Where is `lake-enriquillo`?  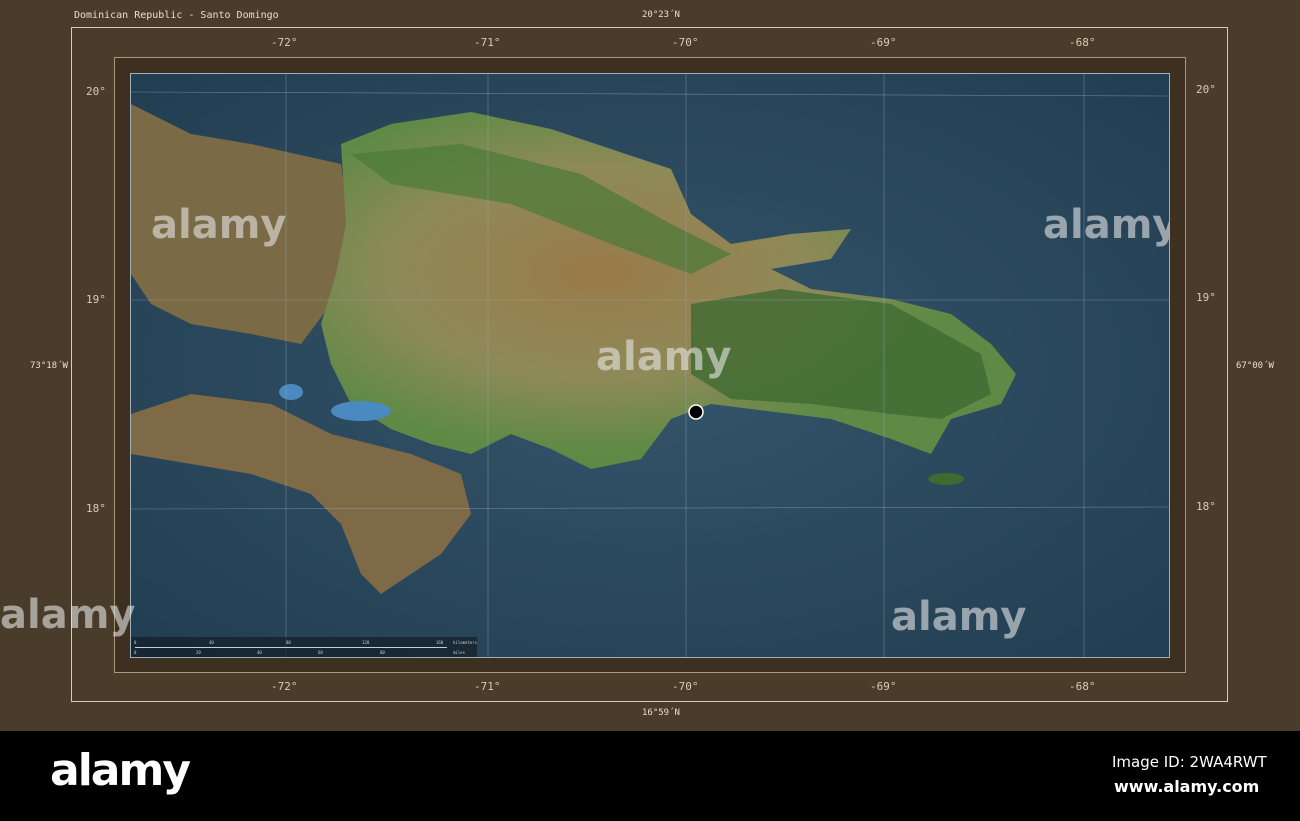
lake-enriquillo is located at coordinates (361, 411).